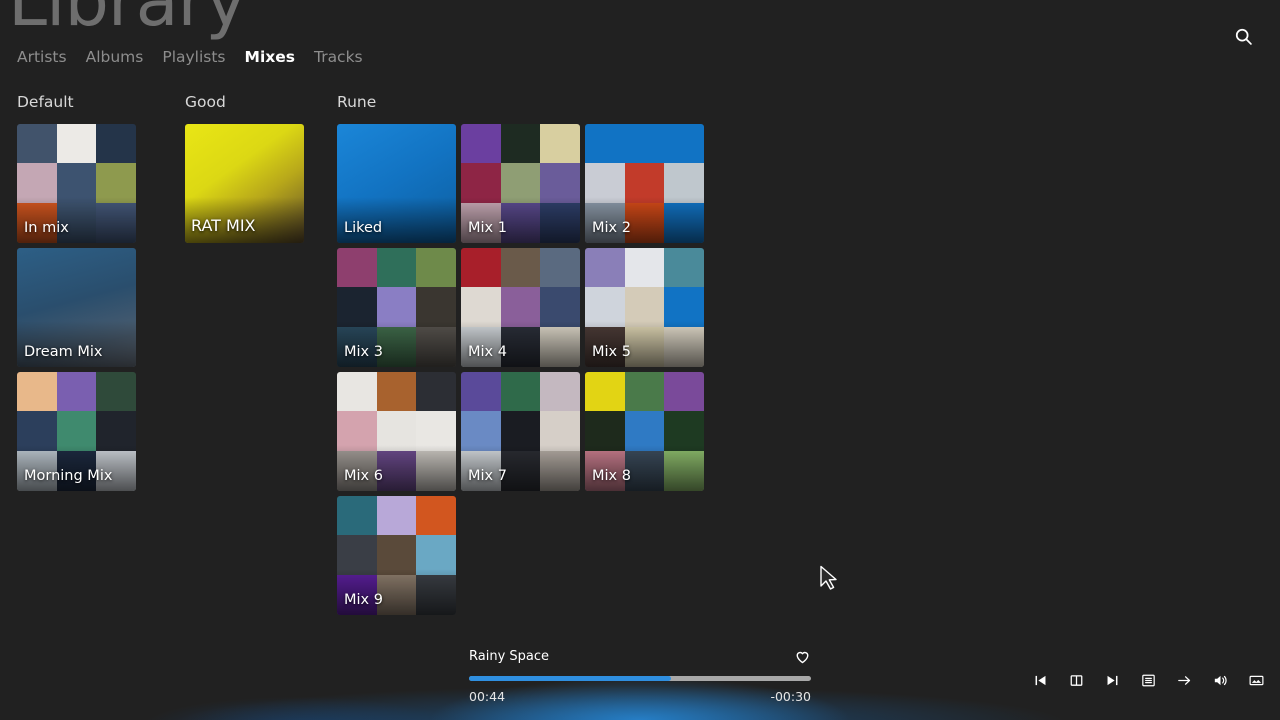 The width and height of the screenshot is (1280, 720). Describe the element at coordinates (1112, 680) in the screenshot. I see `next-track-button` at that location.